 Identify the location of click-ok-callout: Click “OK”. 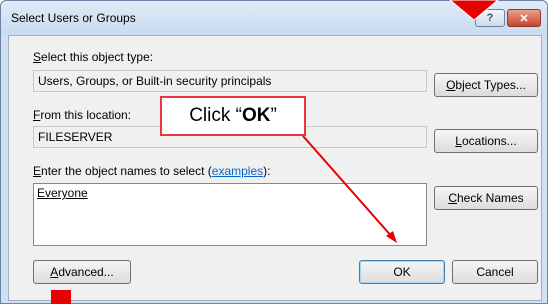
(233, 116).